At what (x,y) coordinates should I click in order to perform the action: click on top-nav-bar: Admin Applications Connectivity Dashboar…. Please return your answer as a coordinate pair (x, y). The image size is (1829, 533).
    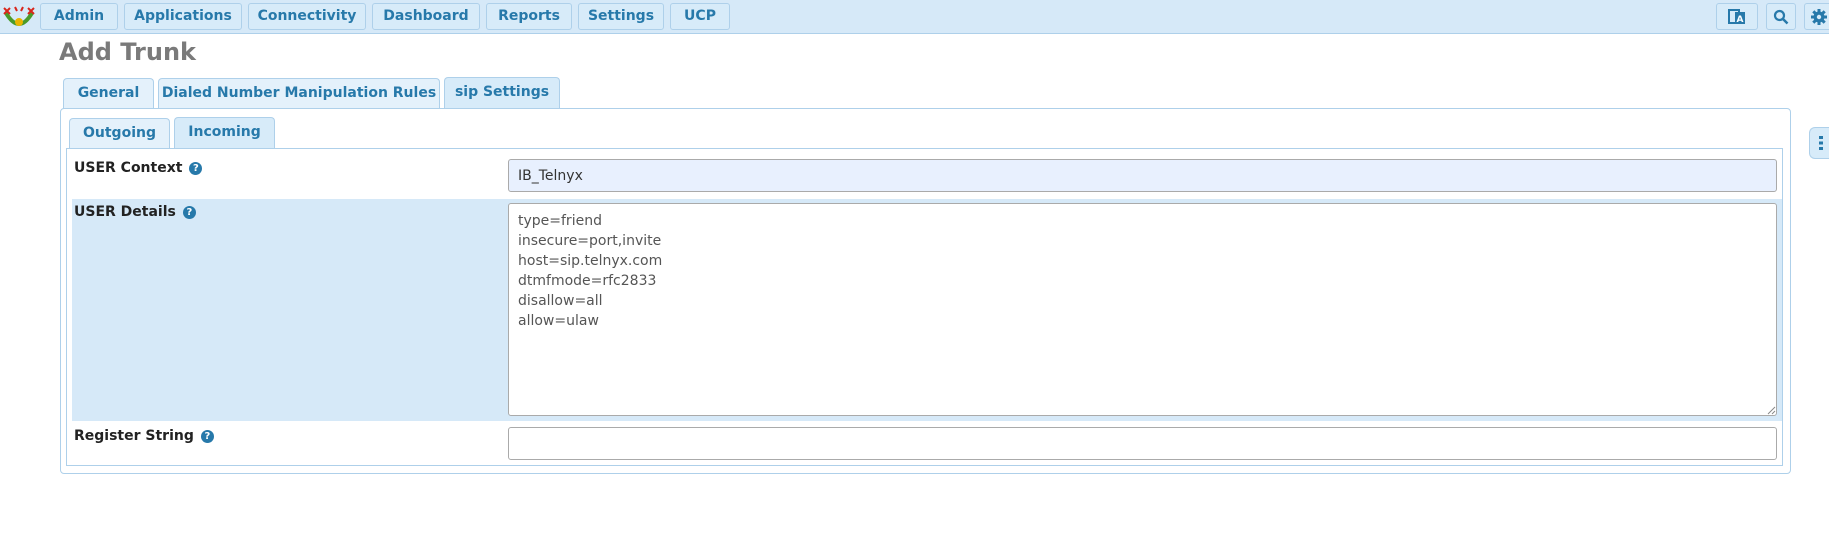
    Looking at the image, I should click on (914, 17).